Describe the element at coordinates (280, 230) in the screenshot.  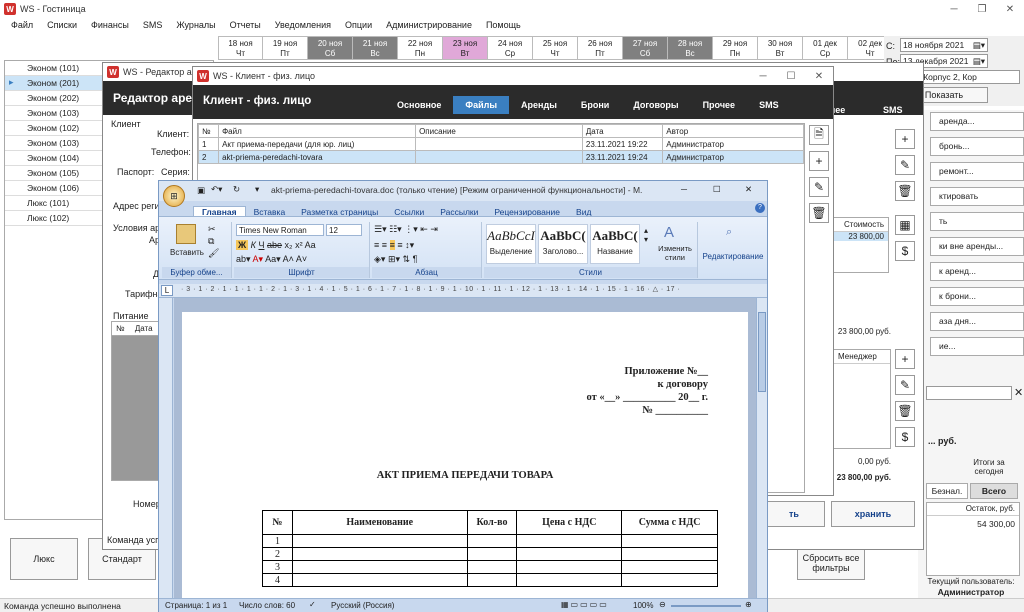
I see `font-name-select: Times New Roman` at that location.